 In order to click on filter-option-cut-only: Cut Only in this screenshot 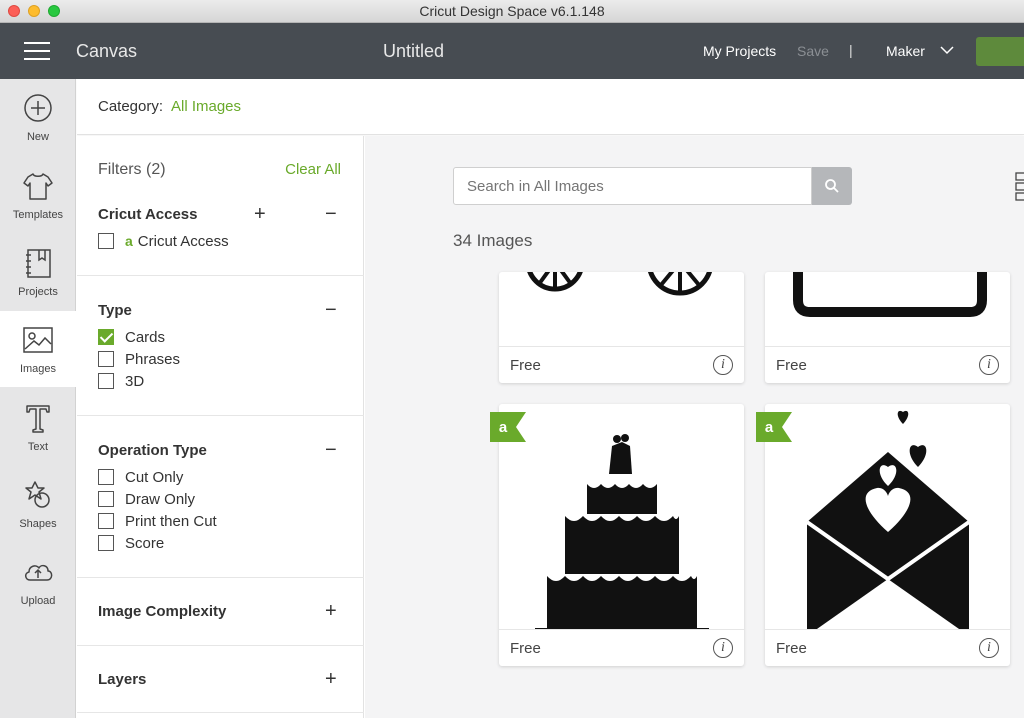, I will do `click(140, 477)`.